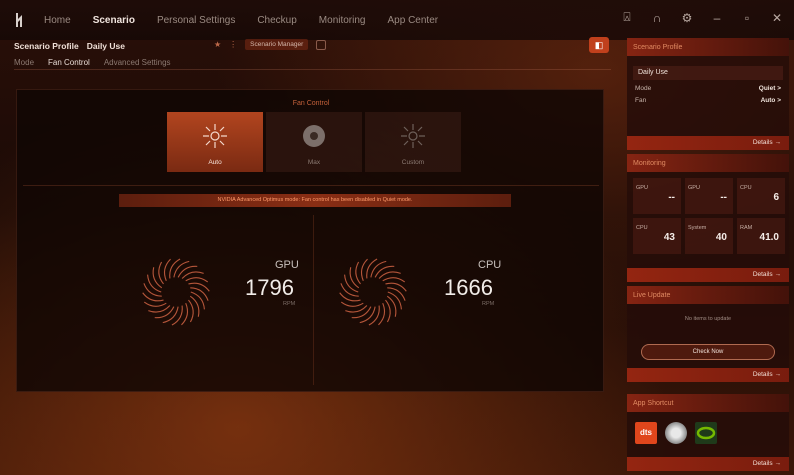 The image size is (794, 475). Describe the element at coordinates (641, 100) in the screenshot. I see `profile-row-label: Fan` at that location.